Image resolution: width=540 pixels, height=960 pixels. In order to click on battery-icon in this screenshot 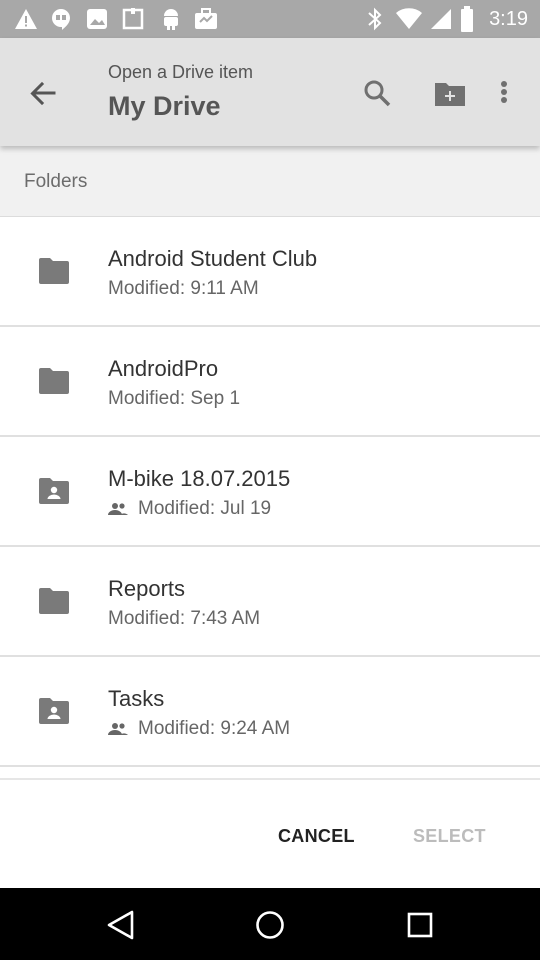, I will do `click(467, 19)`.